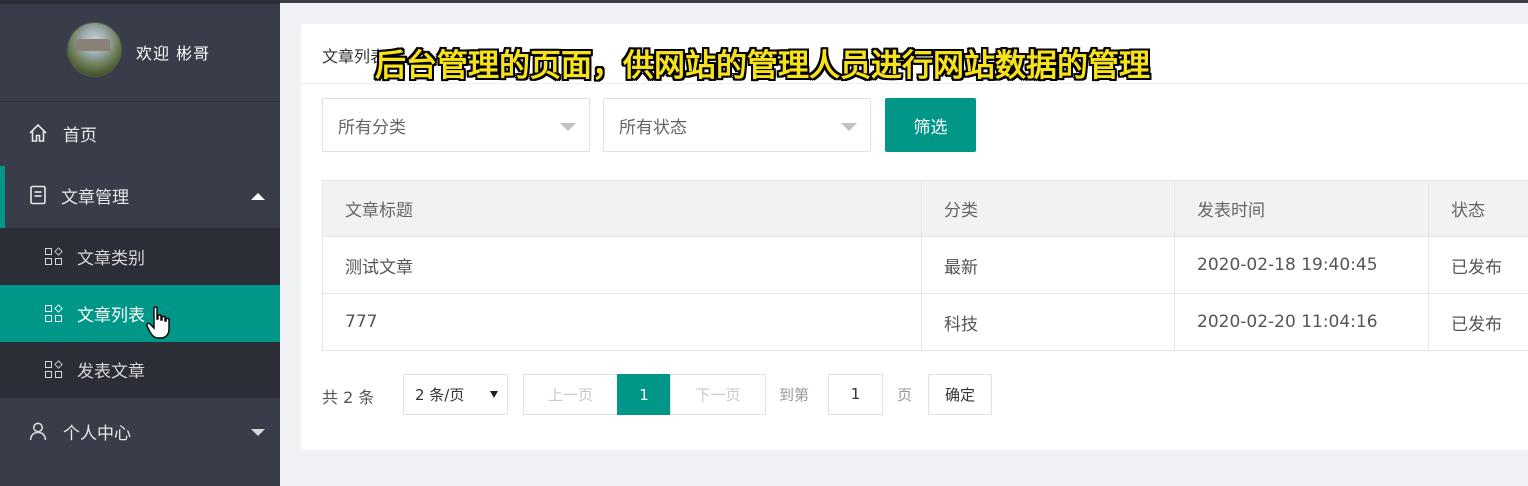 The image size is (1528, 486). Describe the element at coordinates (97, 433) in the screenshot. I see `menu-label-profile: 个人中心` at that location.